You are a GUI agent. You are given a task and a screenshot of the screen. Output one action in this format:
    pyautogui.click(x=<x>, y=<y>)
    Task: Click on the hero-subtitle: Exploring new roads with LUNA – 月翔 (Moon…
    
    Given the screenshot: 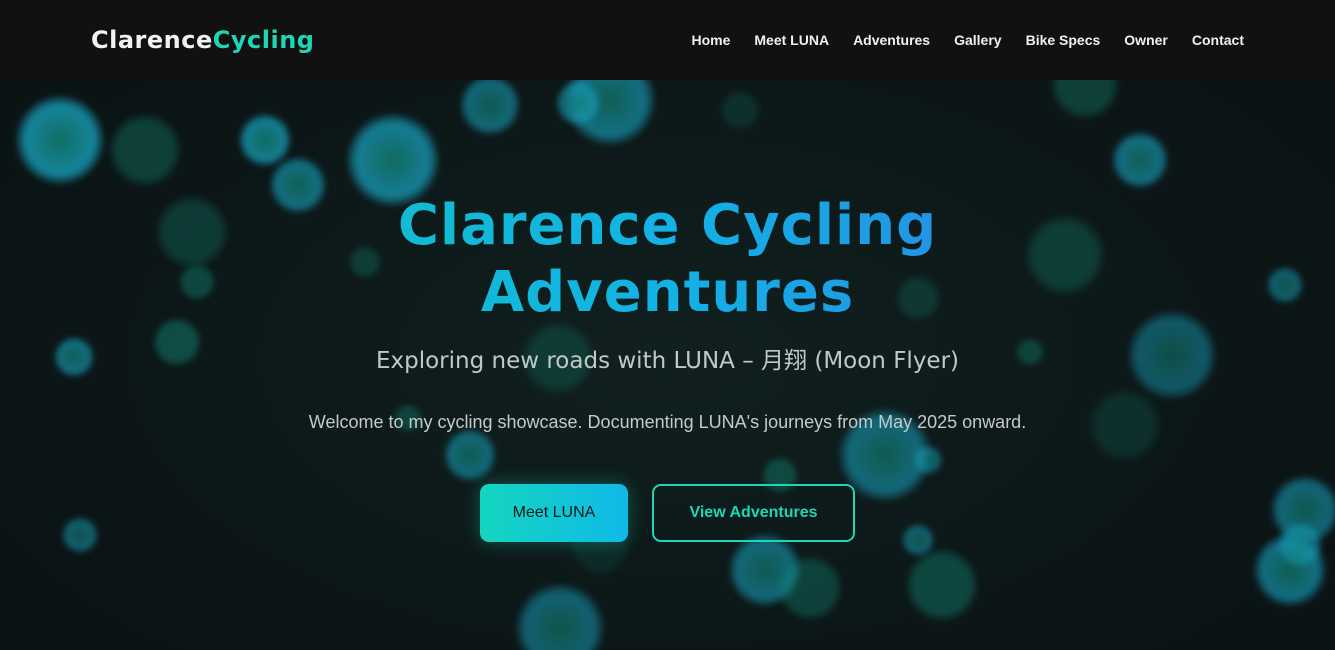 What is the action you would take?
    pyautogui.click(x=667, y=361)
    